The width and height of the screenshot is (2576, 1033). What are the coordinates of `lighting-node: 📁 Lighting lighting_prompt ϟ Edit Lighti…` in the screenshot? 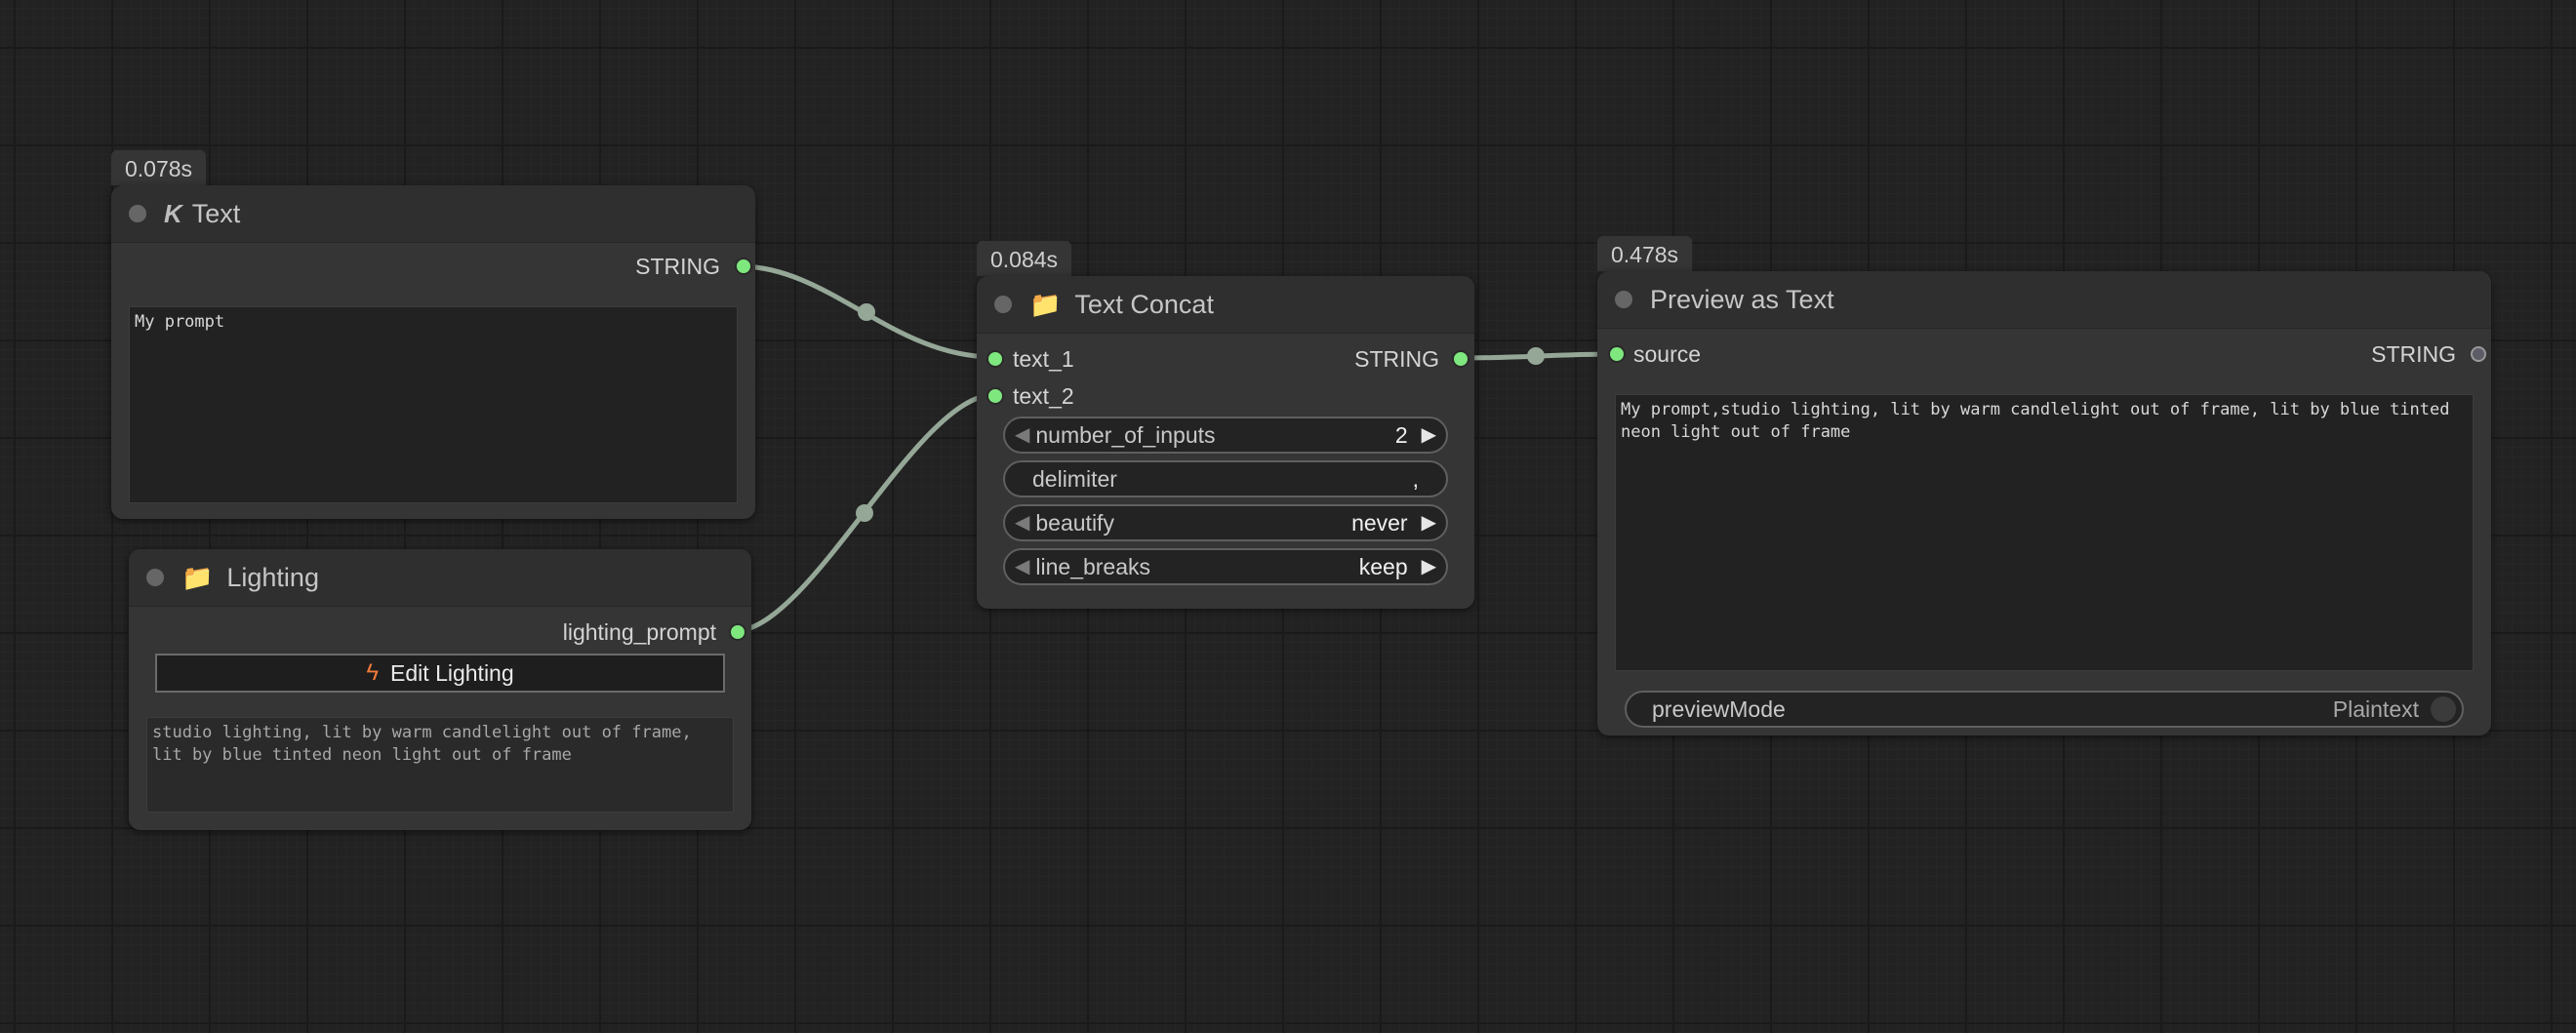 It's located at (440, 689).